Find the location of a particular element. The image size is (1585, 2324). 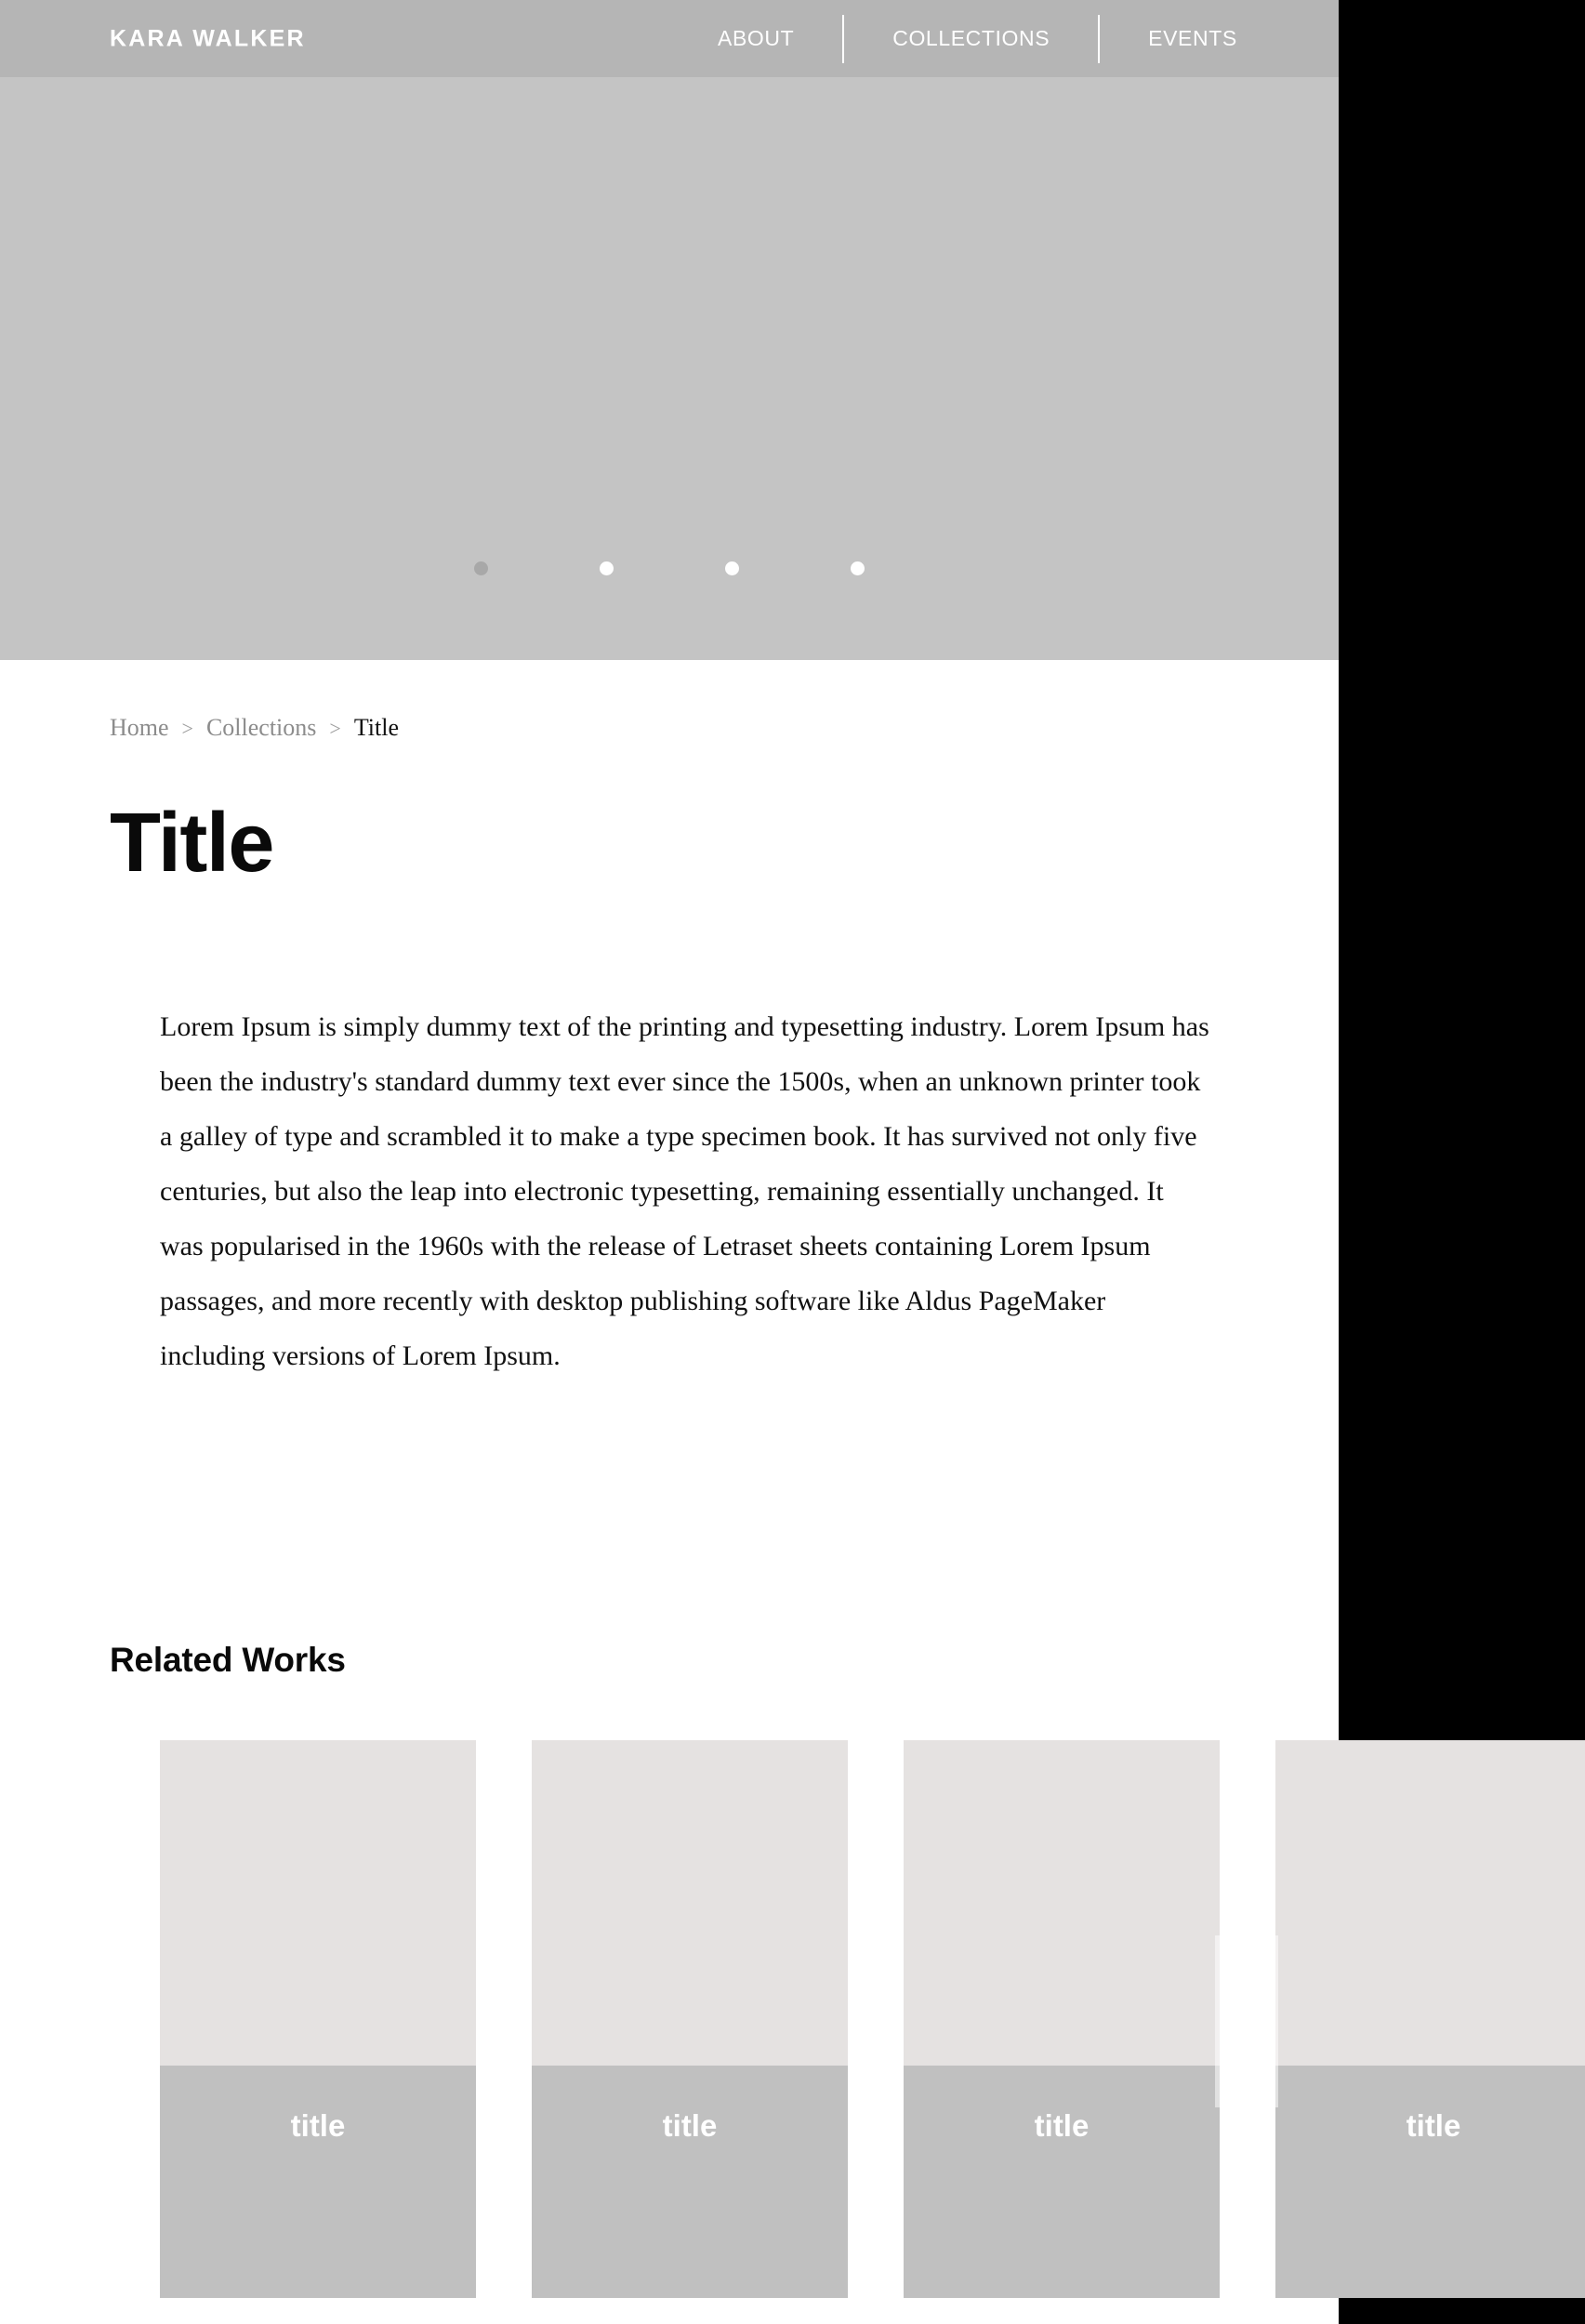

carousel-dots is located at coordinates (669, 568).